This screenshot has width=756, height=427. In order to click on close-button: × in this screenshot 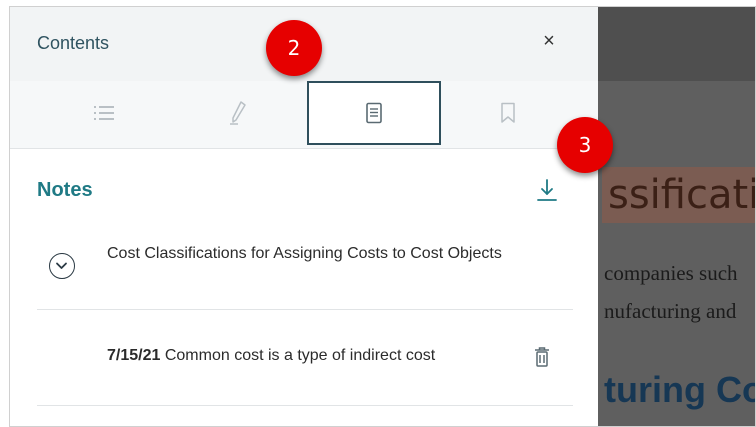, I will do `click(549, 41)`.